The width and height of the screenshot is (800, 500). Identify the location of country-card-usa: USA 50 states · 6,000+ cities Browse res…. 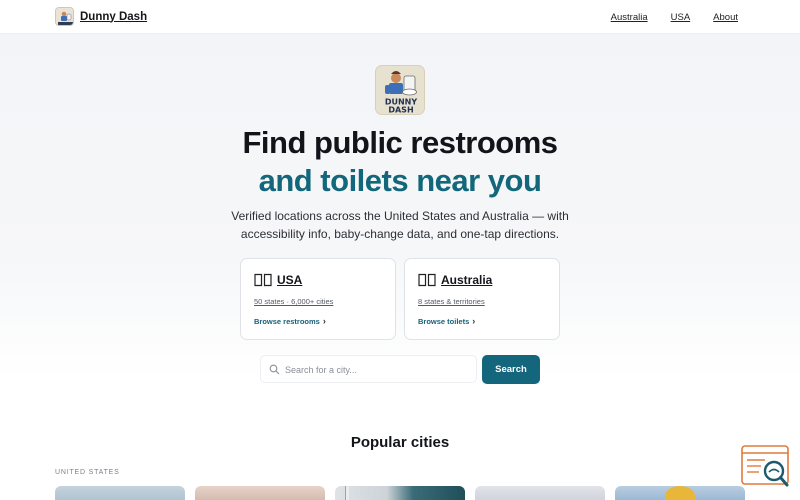
(318, 299).